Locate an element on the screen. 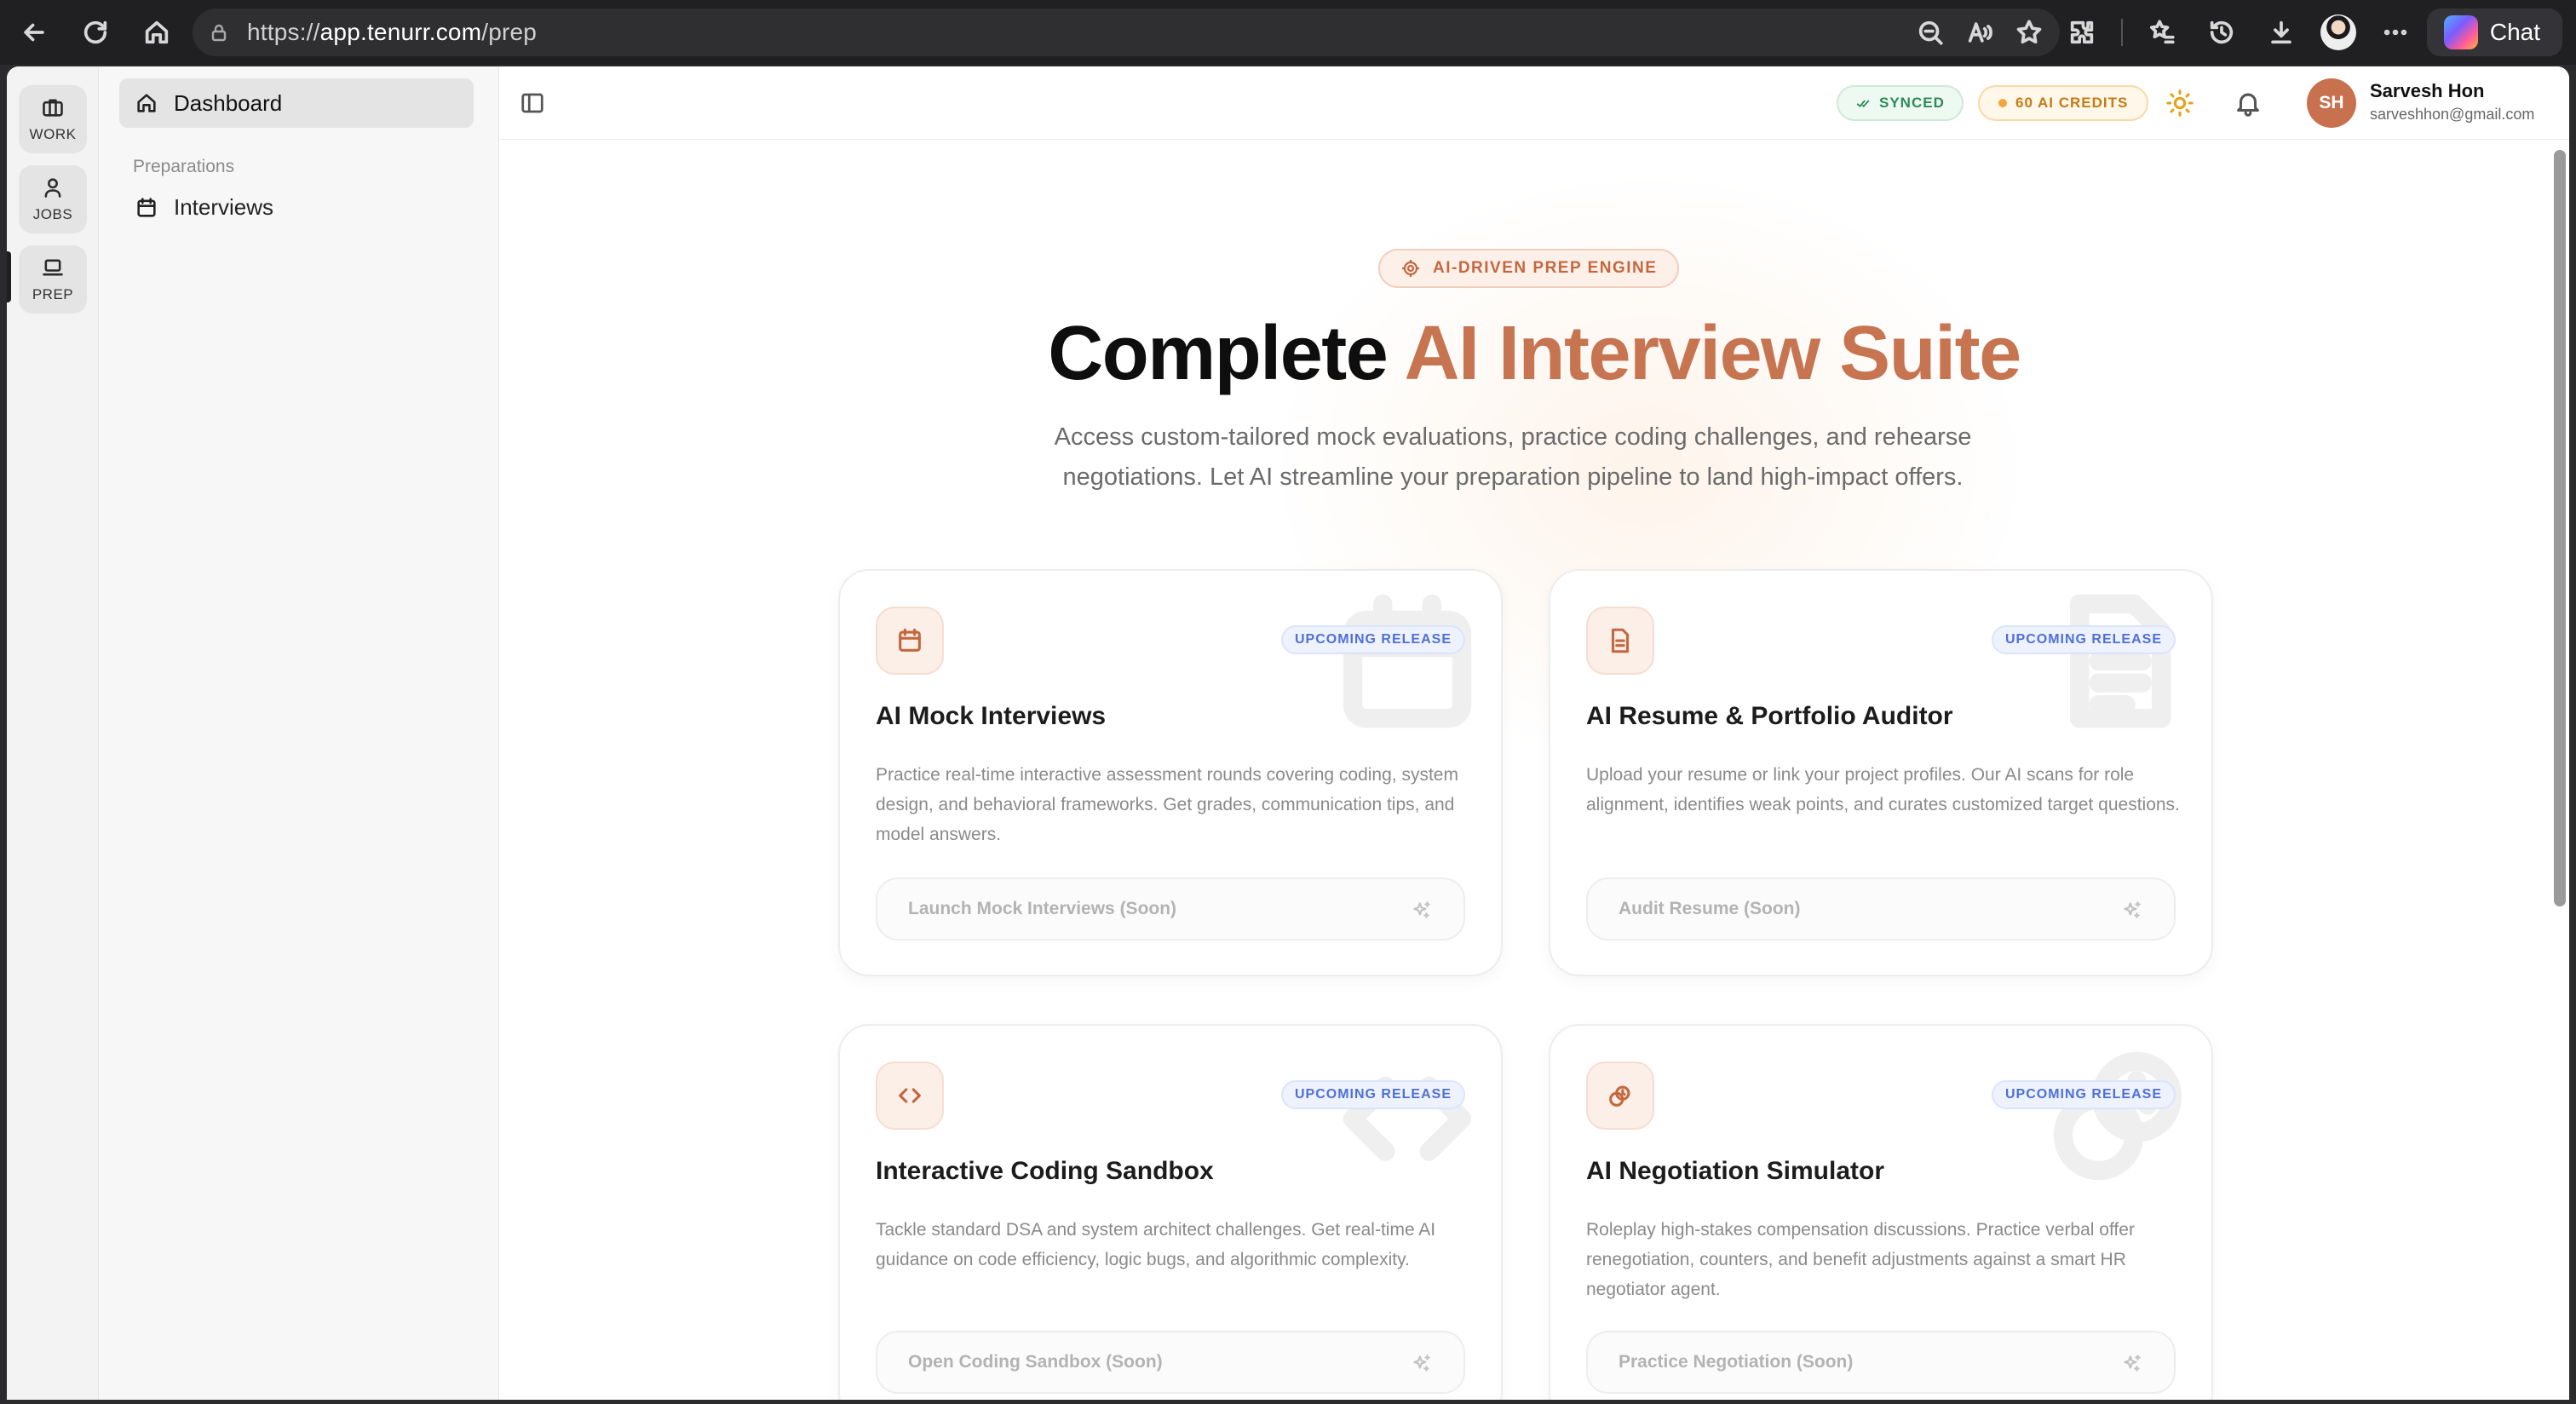 The image size is (2576, 1404). rail-item-prep: PREP is located at coordinates (53, 279).